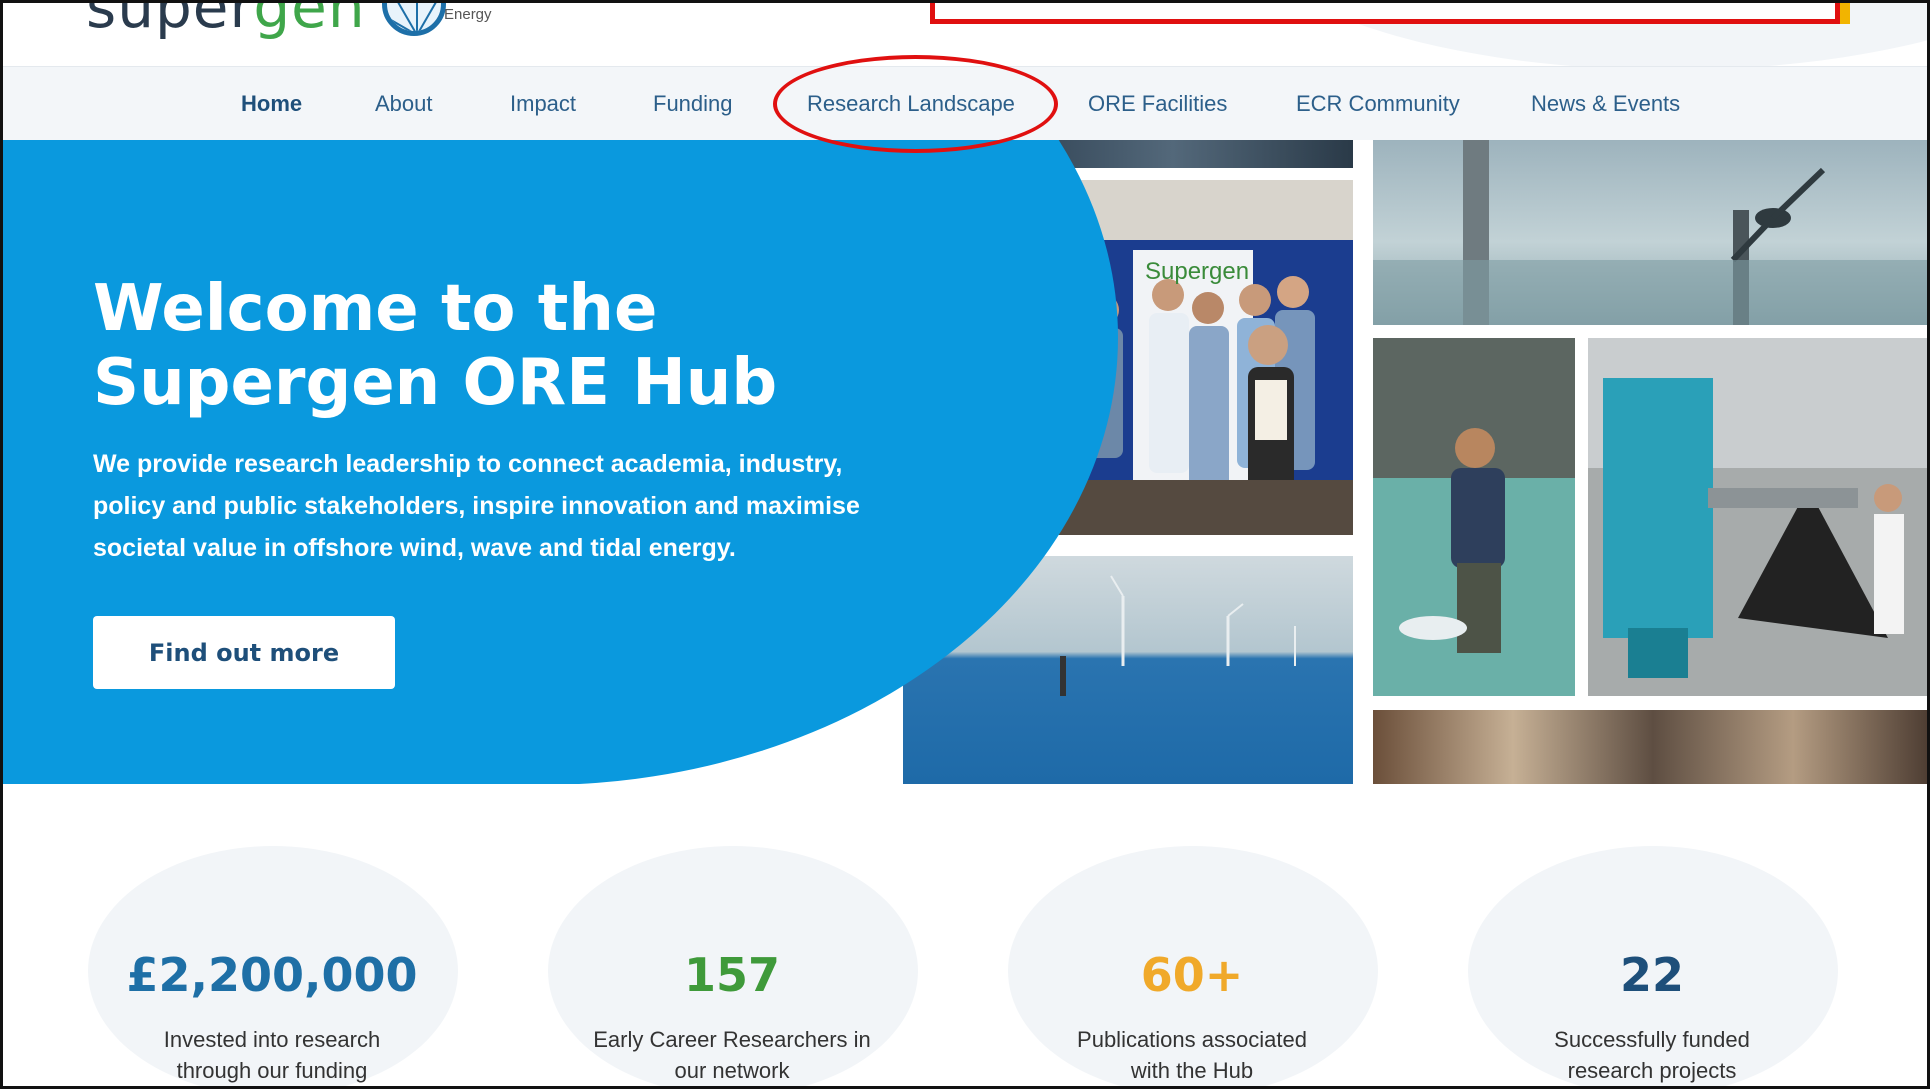 The height and width of the screenshot is (1089, 1930). What do you see at coordinates (1385, 12) in the screenshot?
I see `annotation-rectangle` at bounding box center [1385, 12].